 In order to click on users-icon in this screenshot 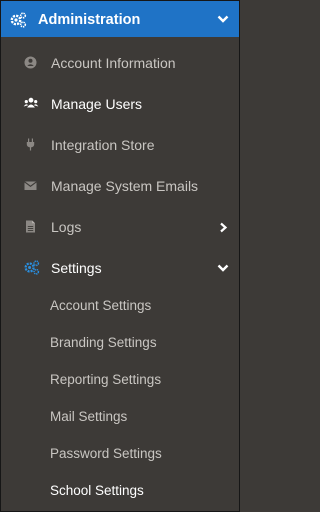, I will do `click(31, 102)`.